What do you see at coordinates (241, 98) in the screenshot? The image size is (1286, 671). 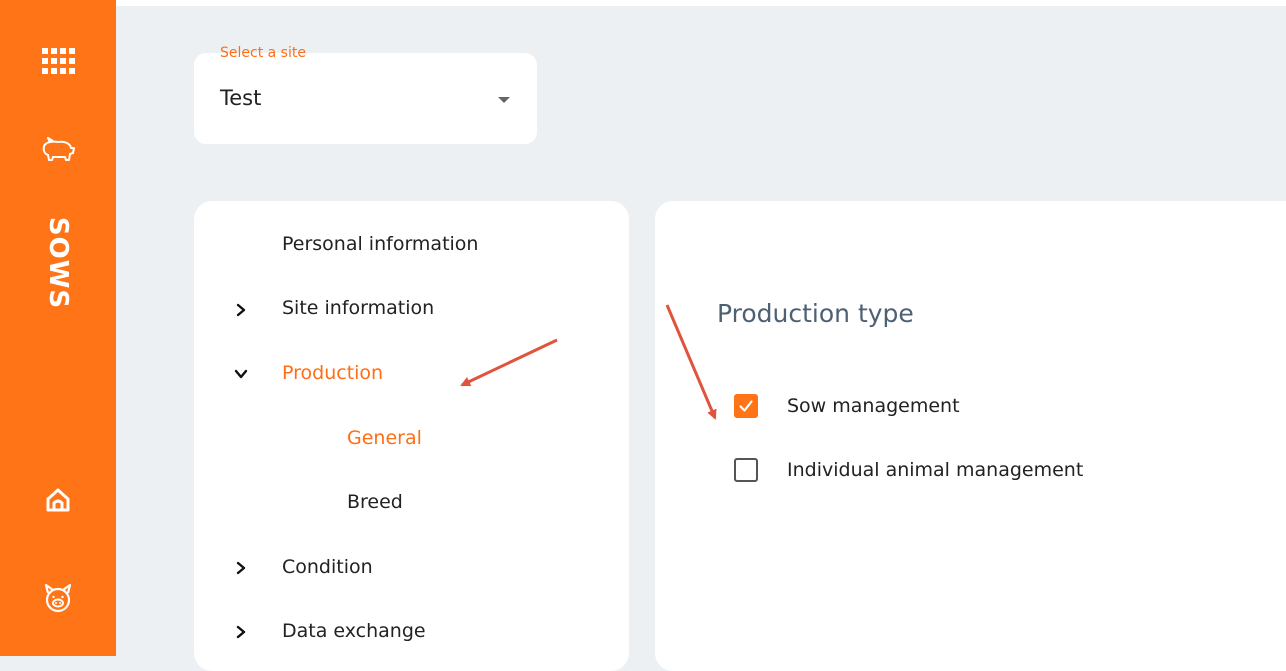 I see `site-select-value: Test` at bounding box center [241, 98].